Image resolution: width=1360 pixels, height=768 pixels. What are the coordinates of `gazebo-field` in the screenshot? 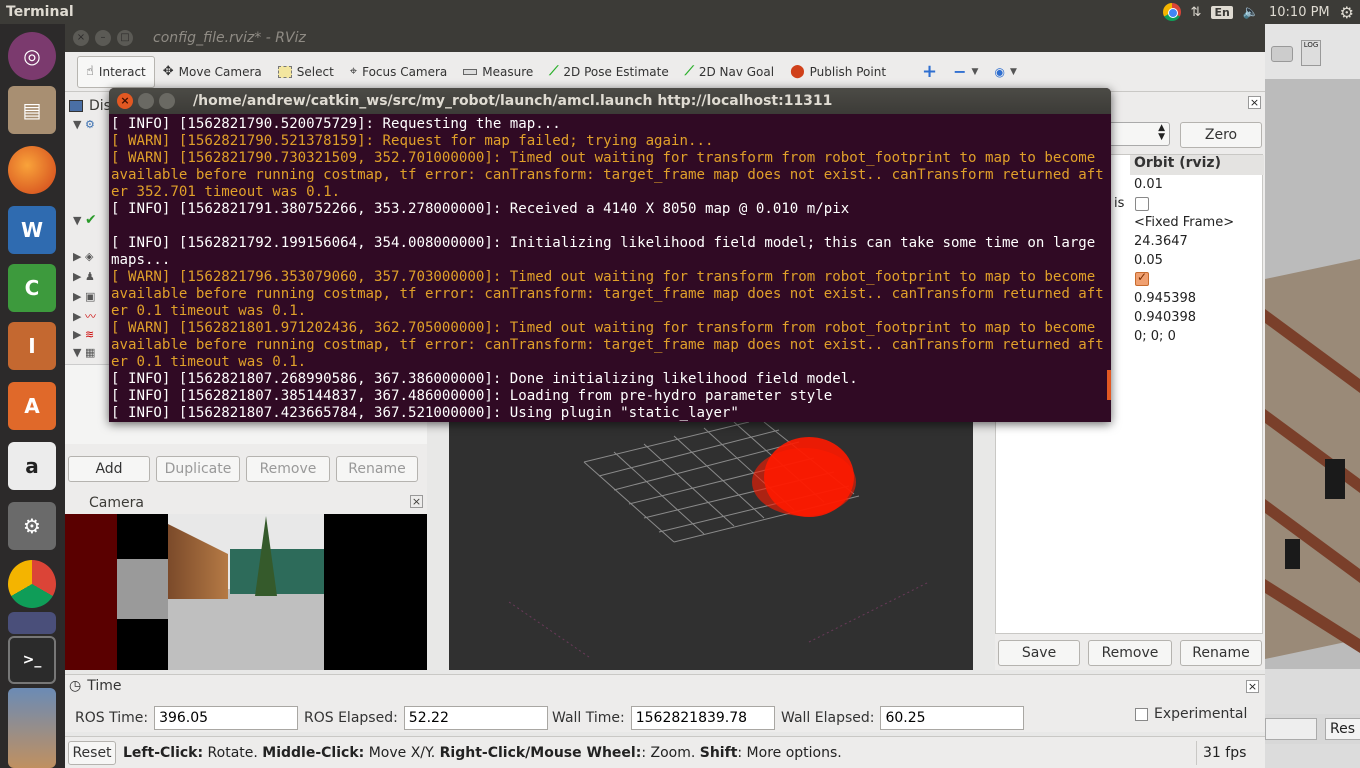 It's located at (1291, 729).